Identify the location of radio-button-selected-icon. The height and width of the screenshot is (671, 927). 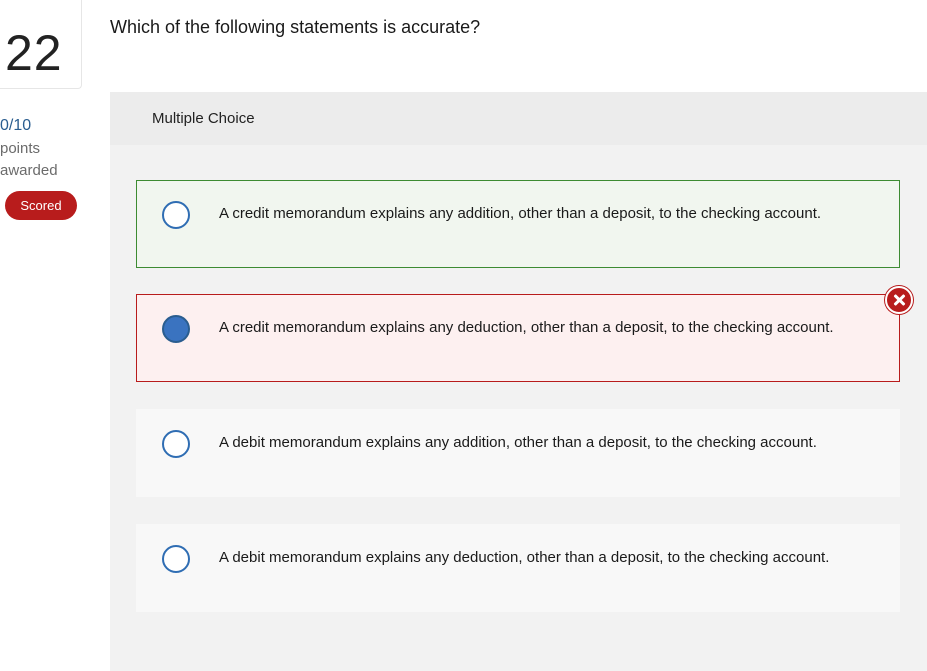
(176, 329).